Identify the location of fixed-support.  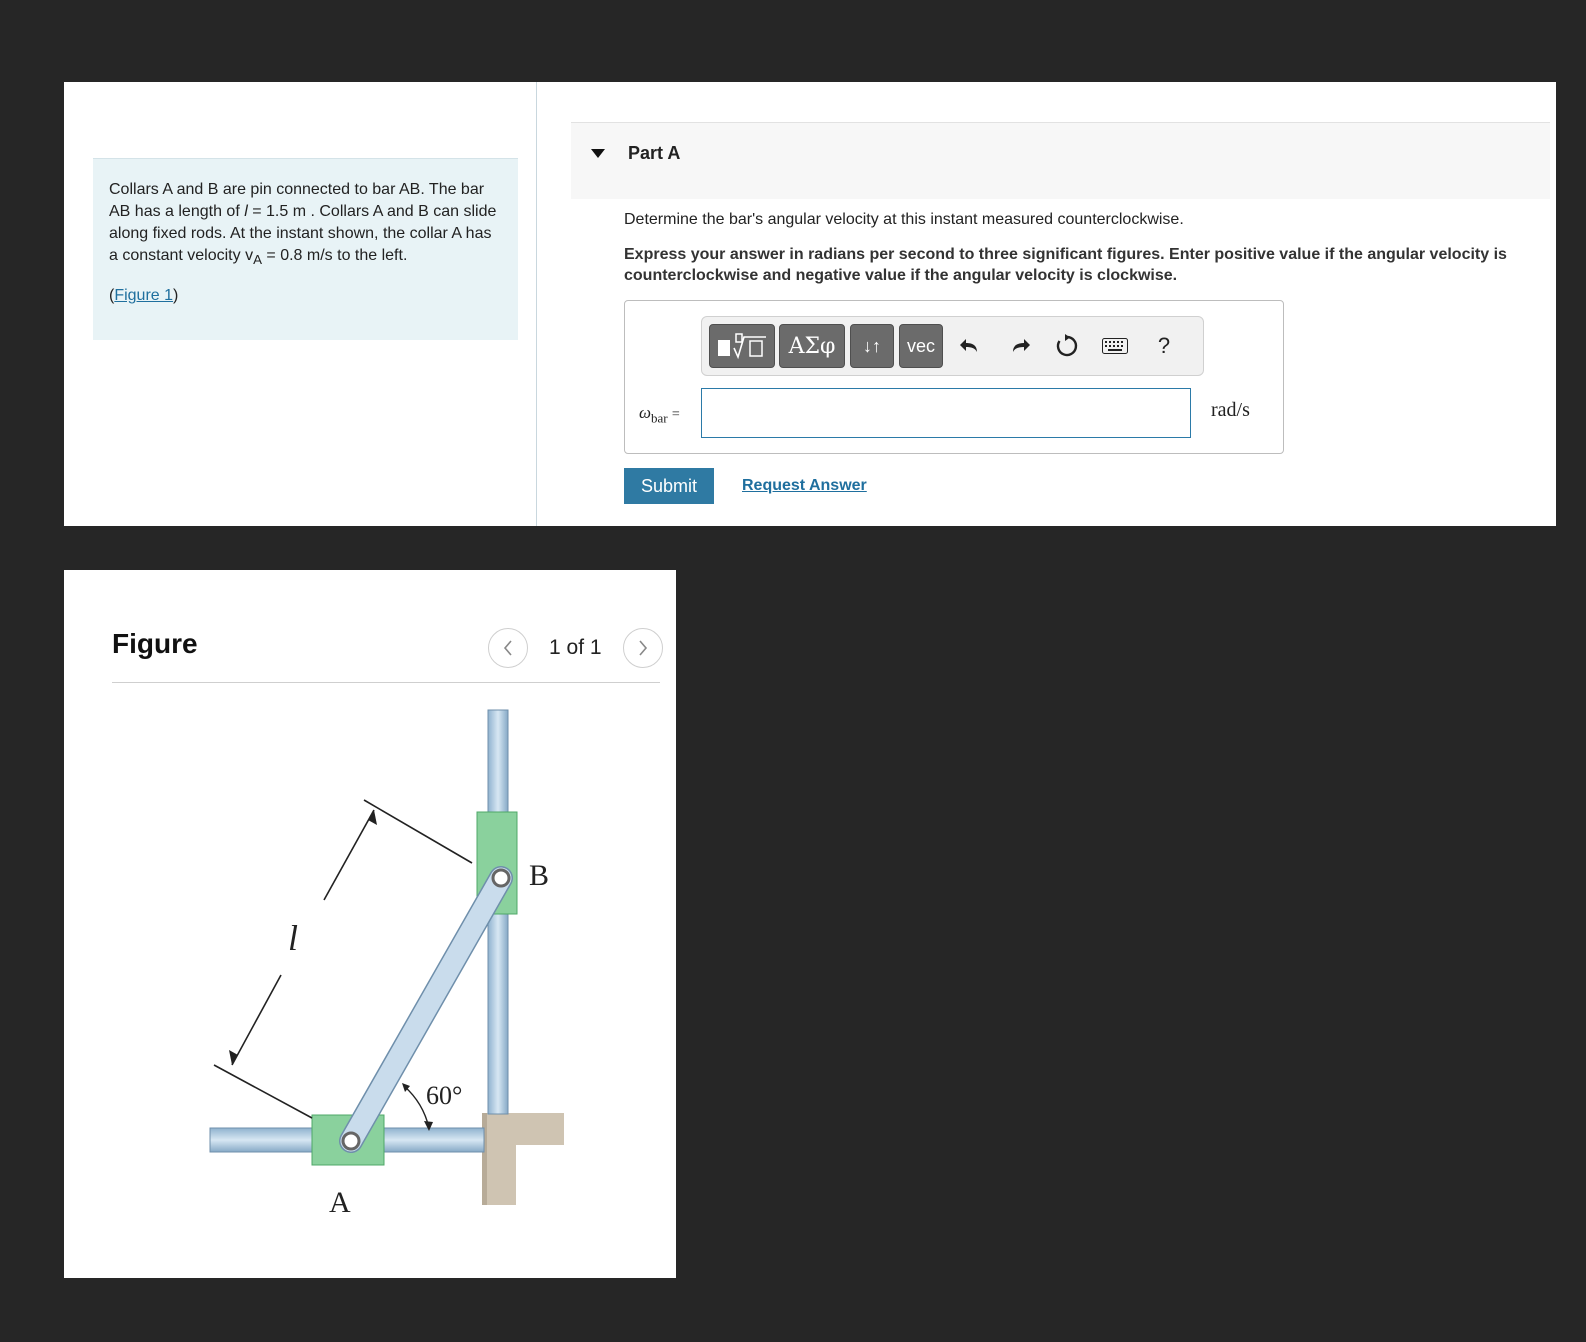
(523, 1159).